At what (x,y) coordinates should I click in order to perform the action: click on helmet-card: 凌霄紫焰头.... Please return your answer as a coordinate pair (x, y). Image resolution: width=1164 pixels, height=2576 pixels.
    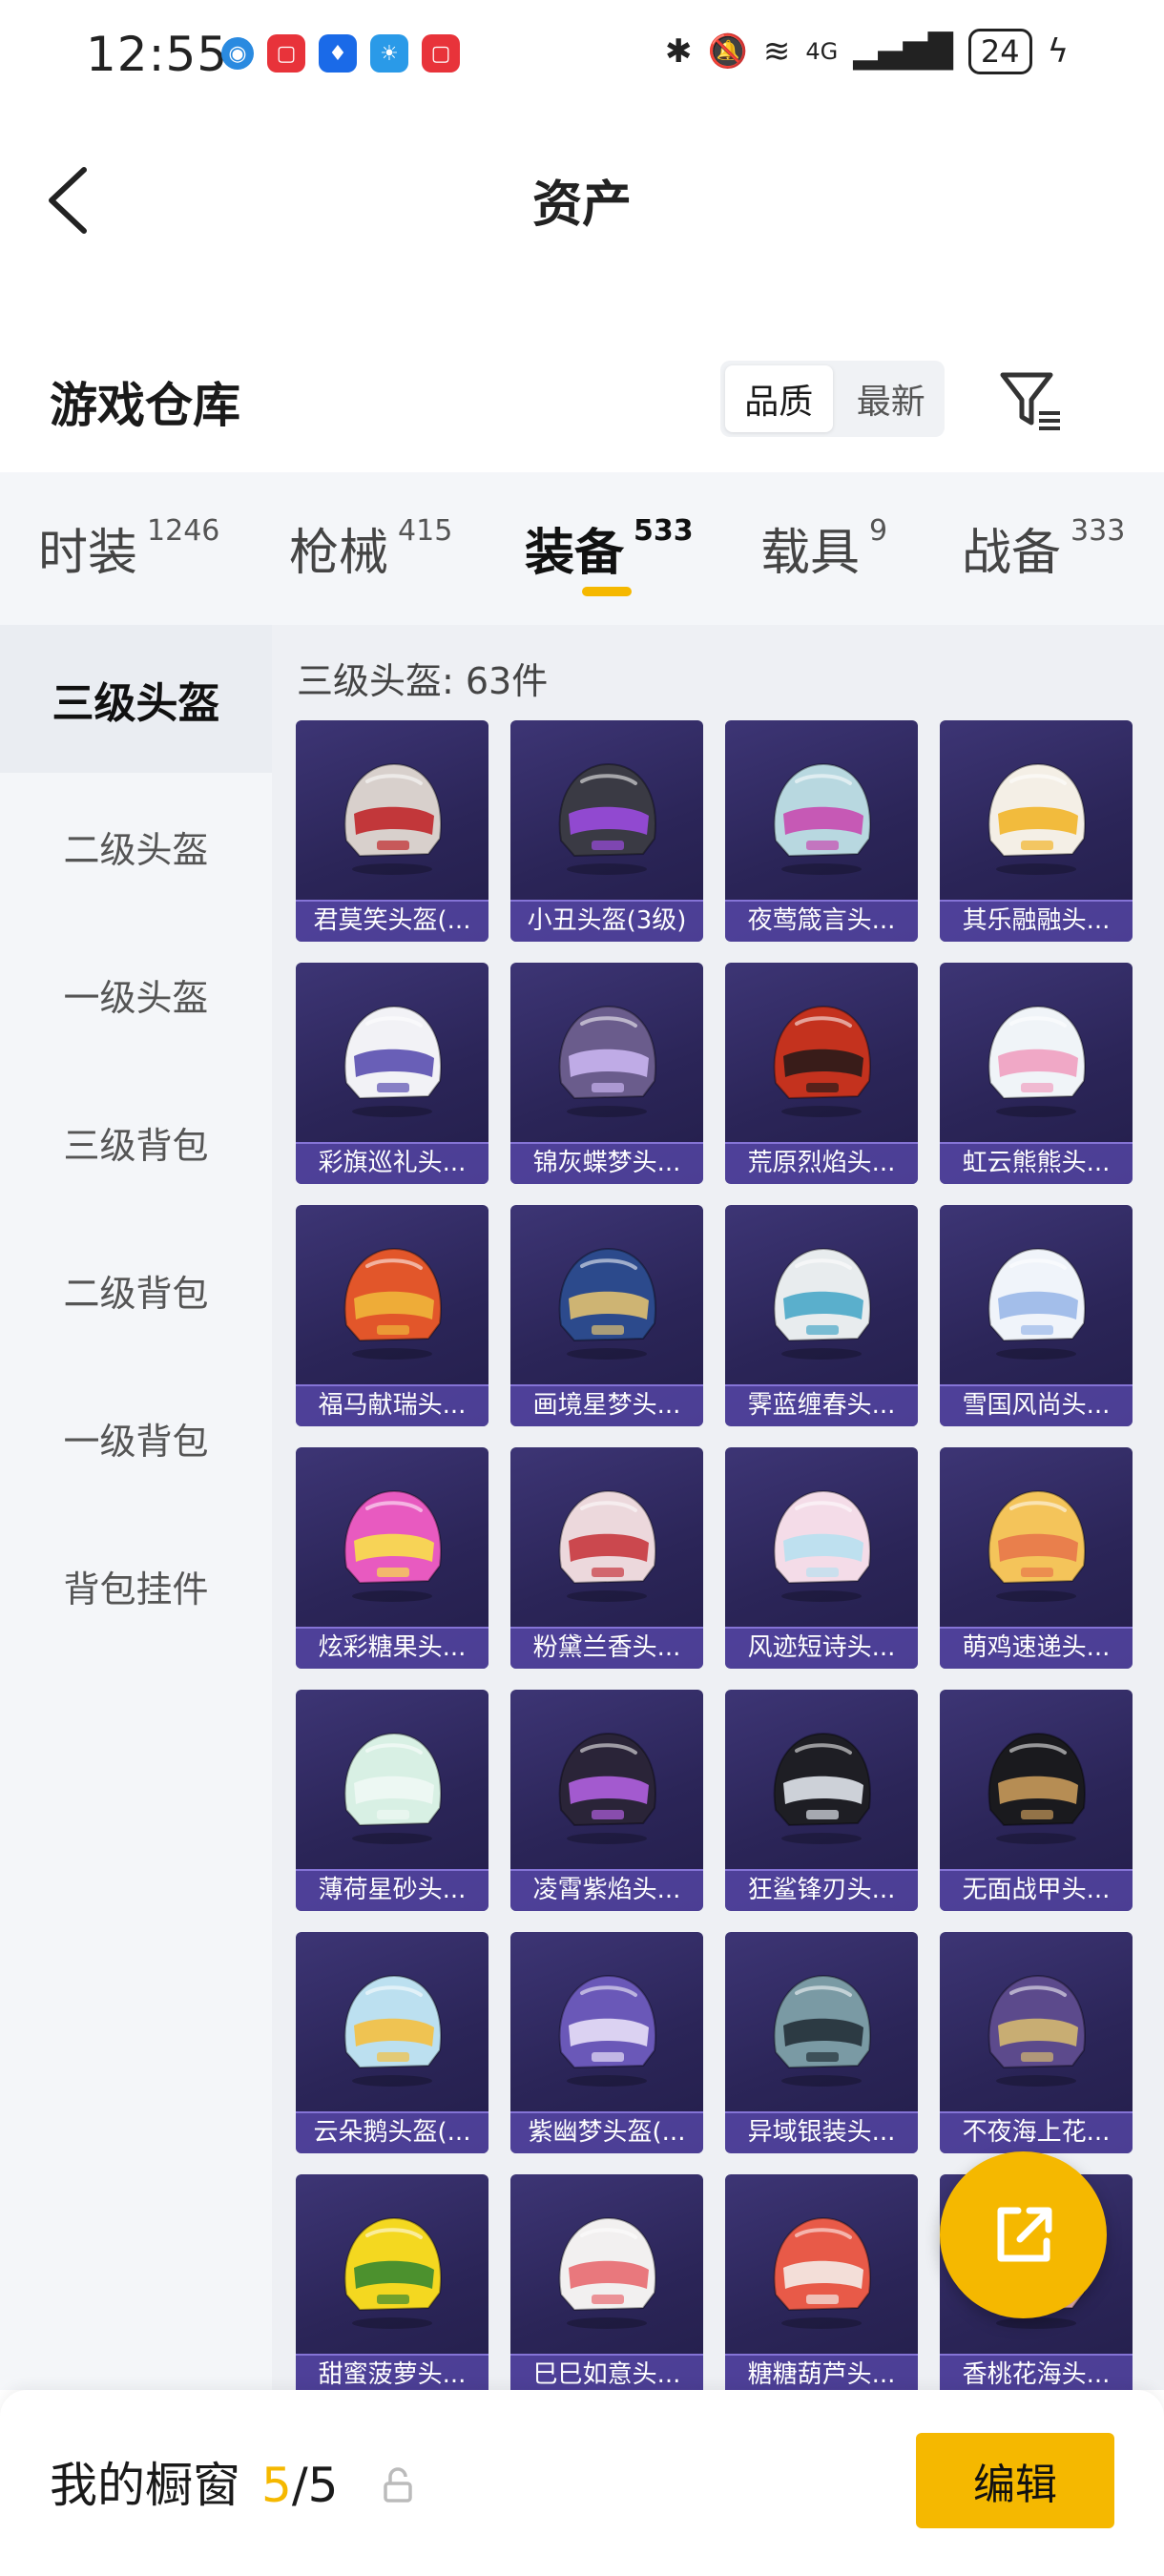
    Looking at the image, I should click on (606, 1800).